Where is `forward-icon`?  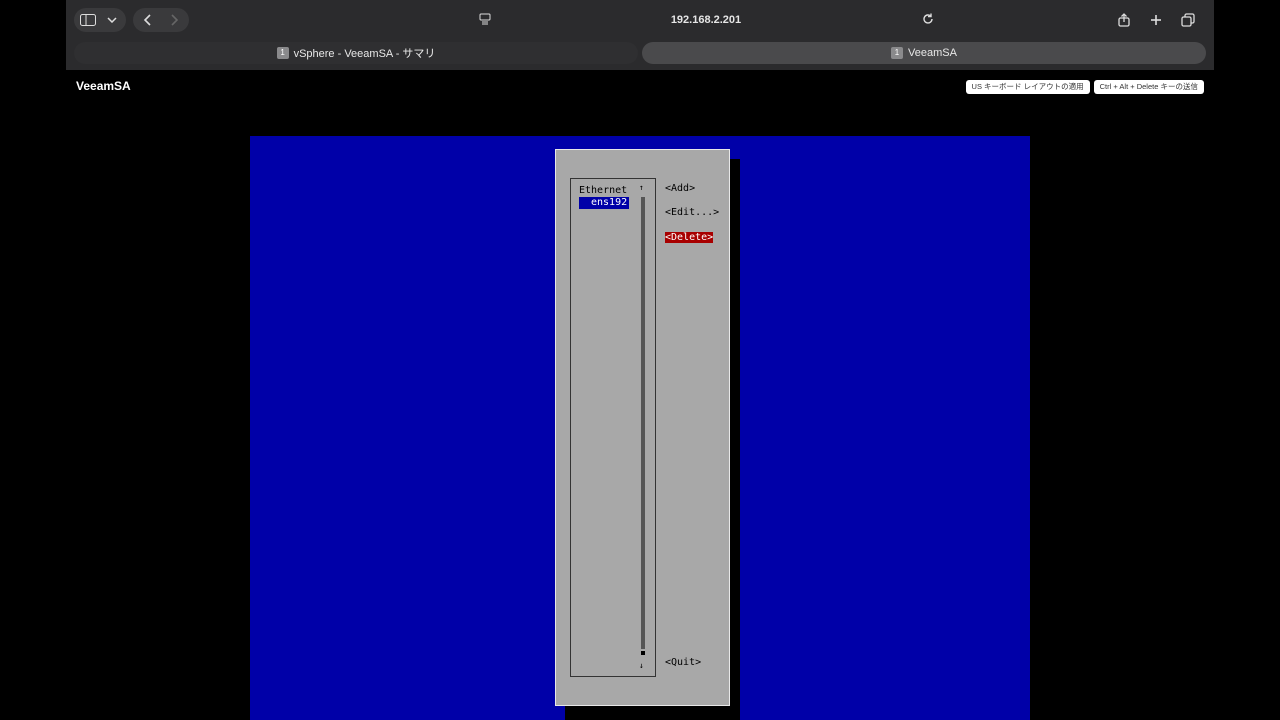
forward-icon is located at coordinates (175, 20).